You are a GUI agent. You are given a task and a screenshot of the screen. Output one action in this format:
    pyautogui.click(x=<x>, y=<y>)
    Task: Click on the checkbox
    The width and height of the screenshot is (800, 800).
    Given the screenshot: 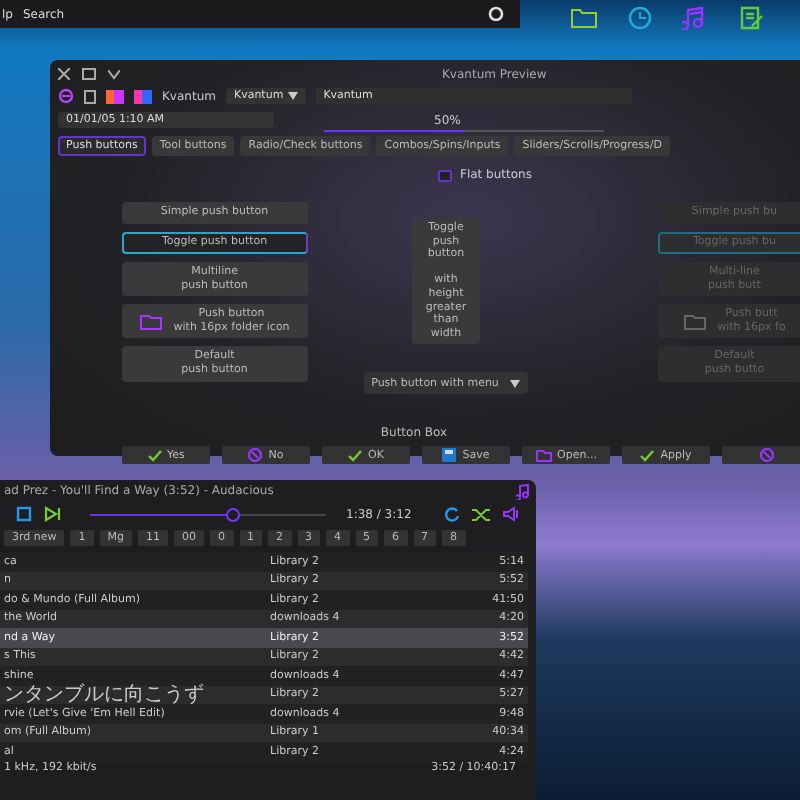 What is the action you would take?
    pyautogui.click(x=445, y=175)
    